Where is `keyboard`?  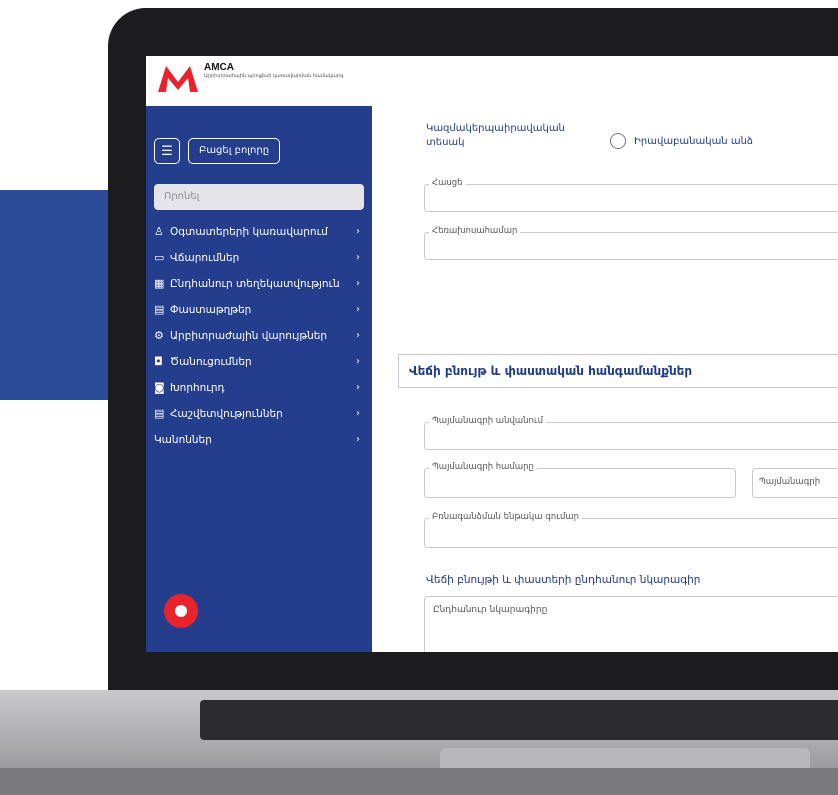 keyboard is located at coordinates (519, 720).